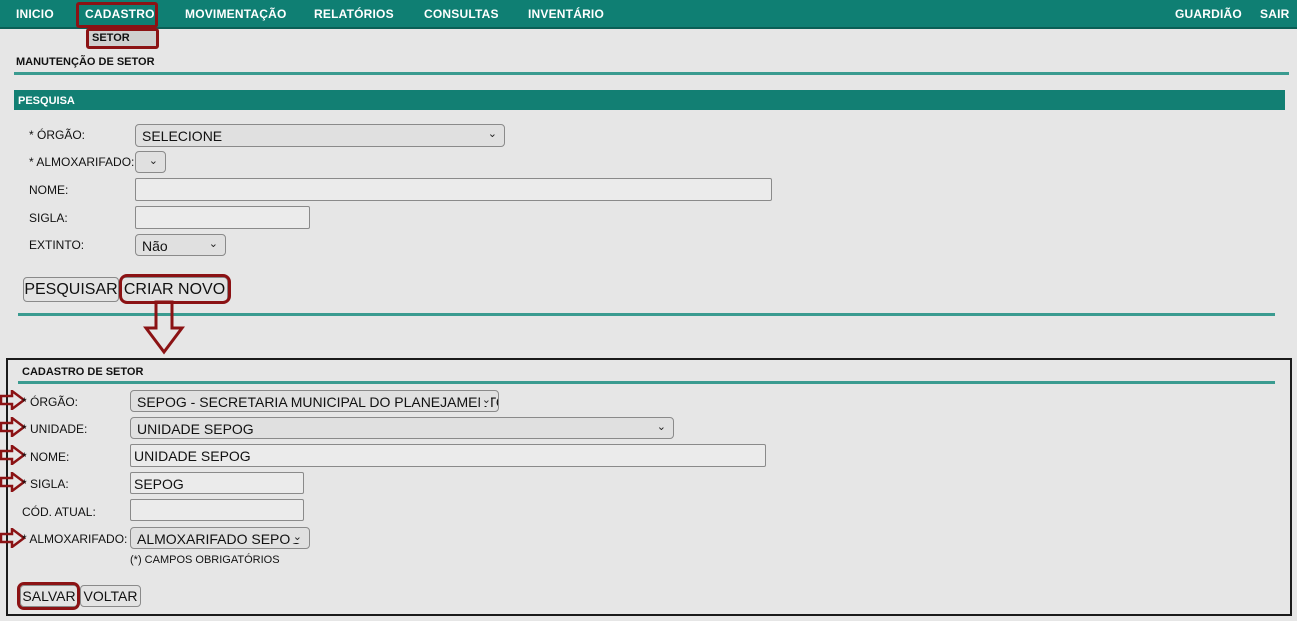 Image resolution: width=1297 pixels, height=621 pixels. I want to click on cadastro-title: CADASTRO DE SETOR, so click(83, 372).